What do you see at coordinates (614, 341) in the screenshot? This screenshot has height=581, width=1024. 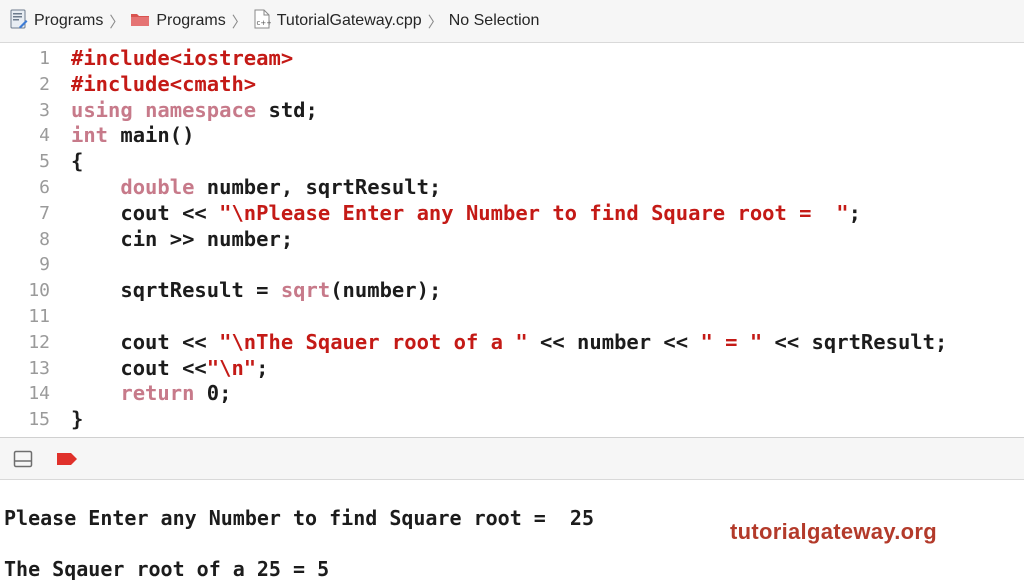 I see `code-token: << number <<` at bounding box center [614, 341].